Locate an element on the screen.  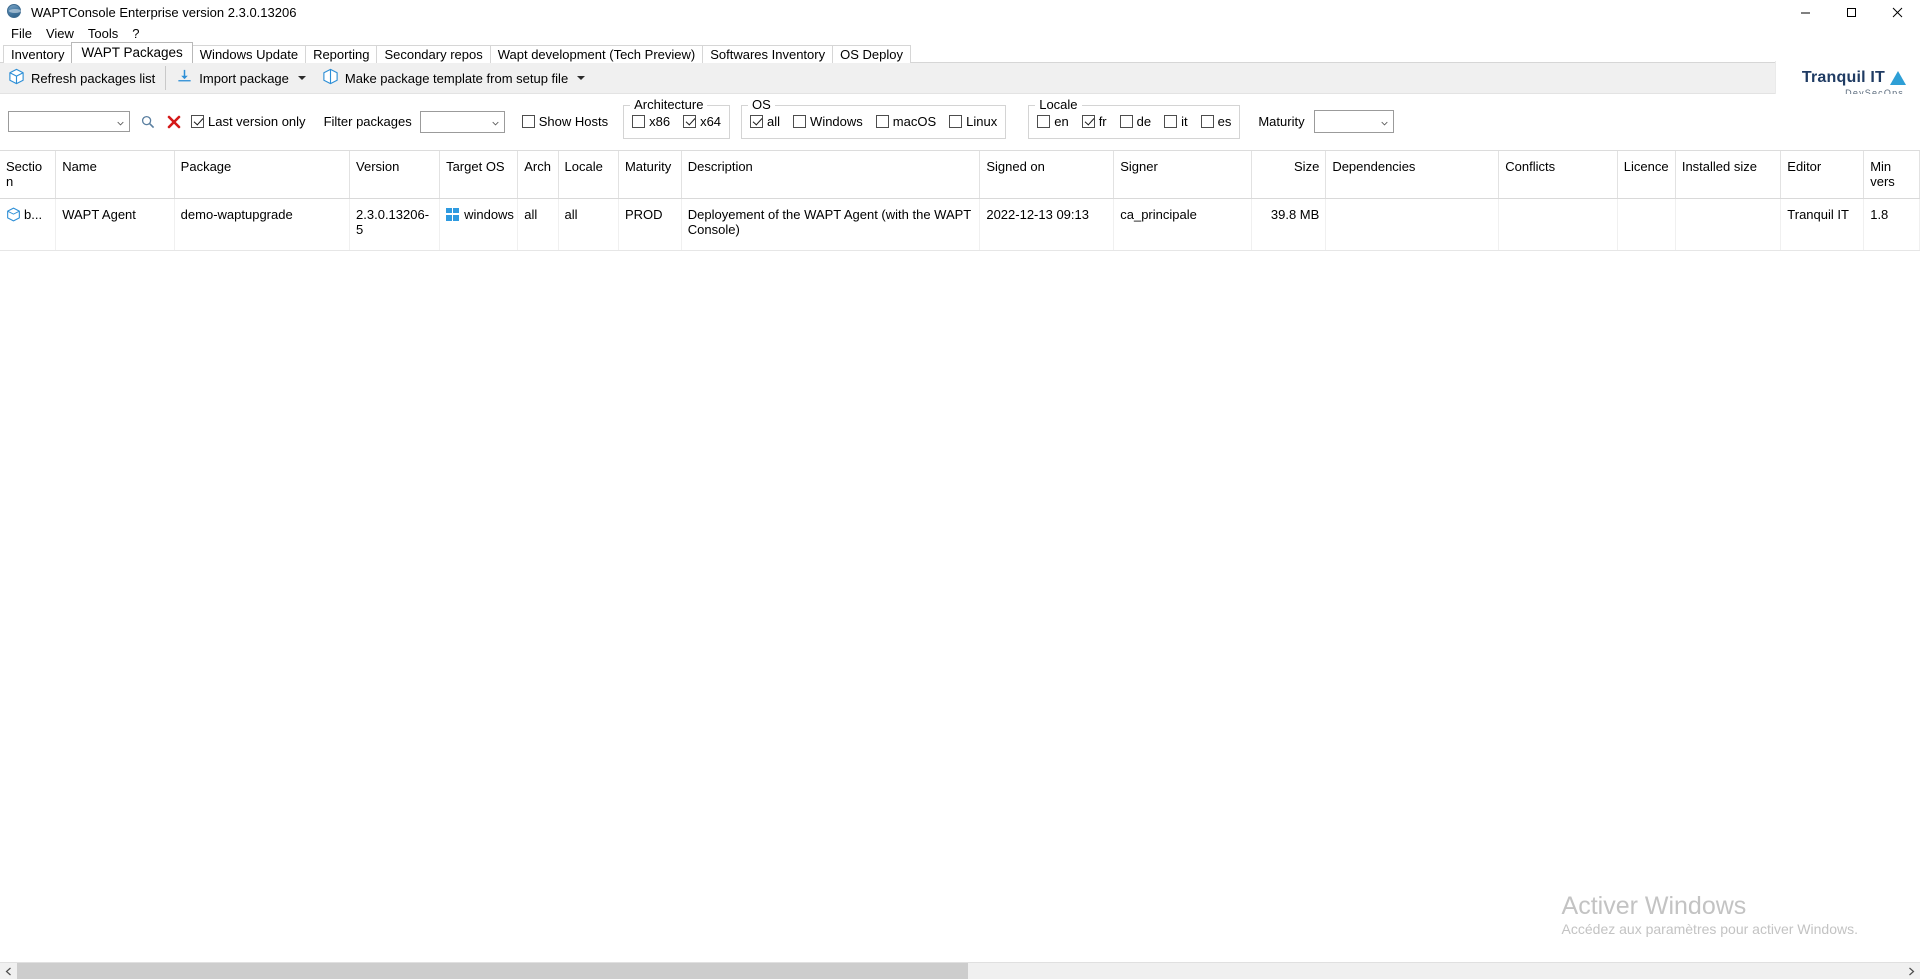
column-header-section: Section is located at coordinates (28, 175).